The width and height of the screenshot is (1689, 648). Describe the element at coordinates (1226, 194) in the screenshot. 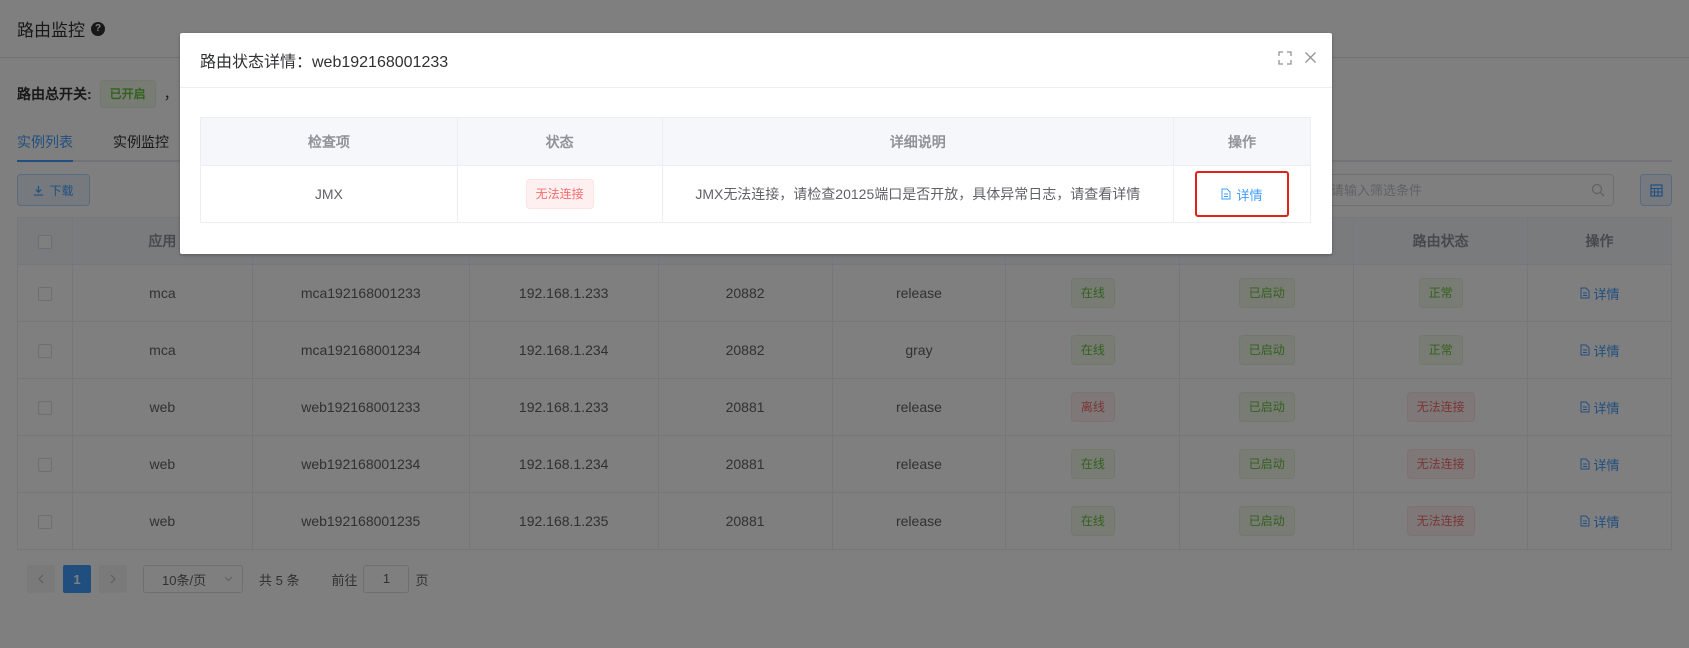

I see `document-icon` at that location.